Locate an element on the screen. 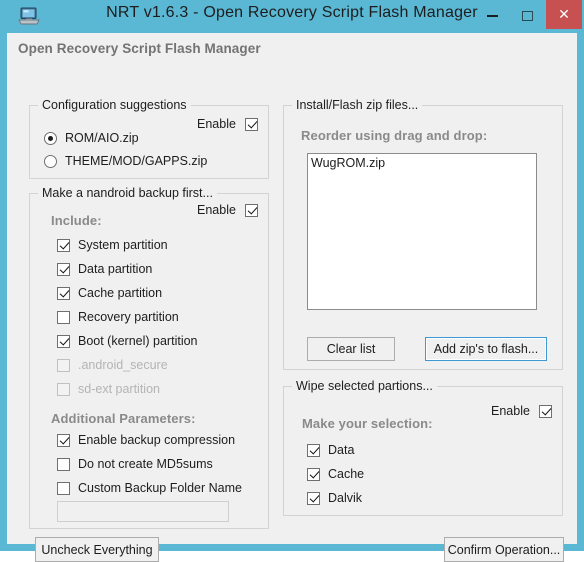 Image resolution: width=584 pixels, height=562 pixels. checkbox-boot-partition: Boot (kernel) partition is located at coordinates (127, 341).